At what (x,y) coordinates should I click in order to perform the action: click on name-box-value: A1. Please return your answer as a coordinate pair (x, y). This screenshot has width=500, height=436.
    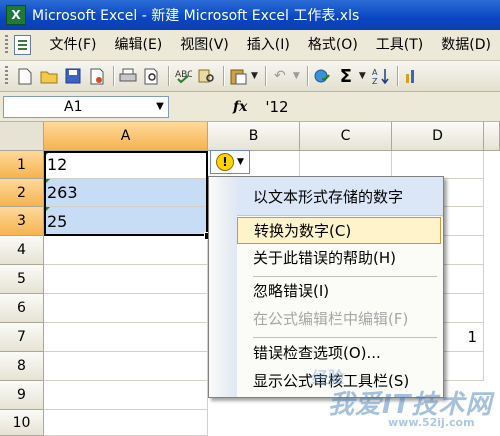
    Looking at the image, I should click on (73, 106).